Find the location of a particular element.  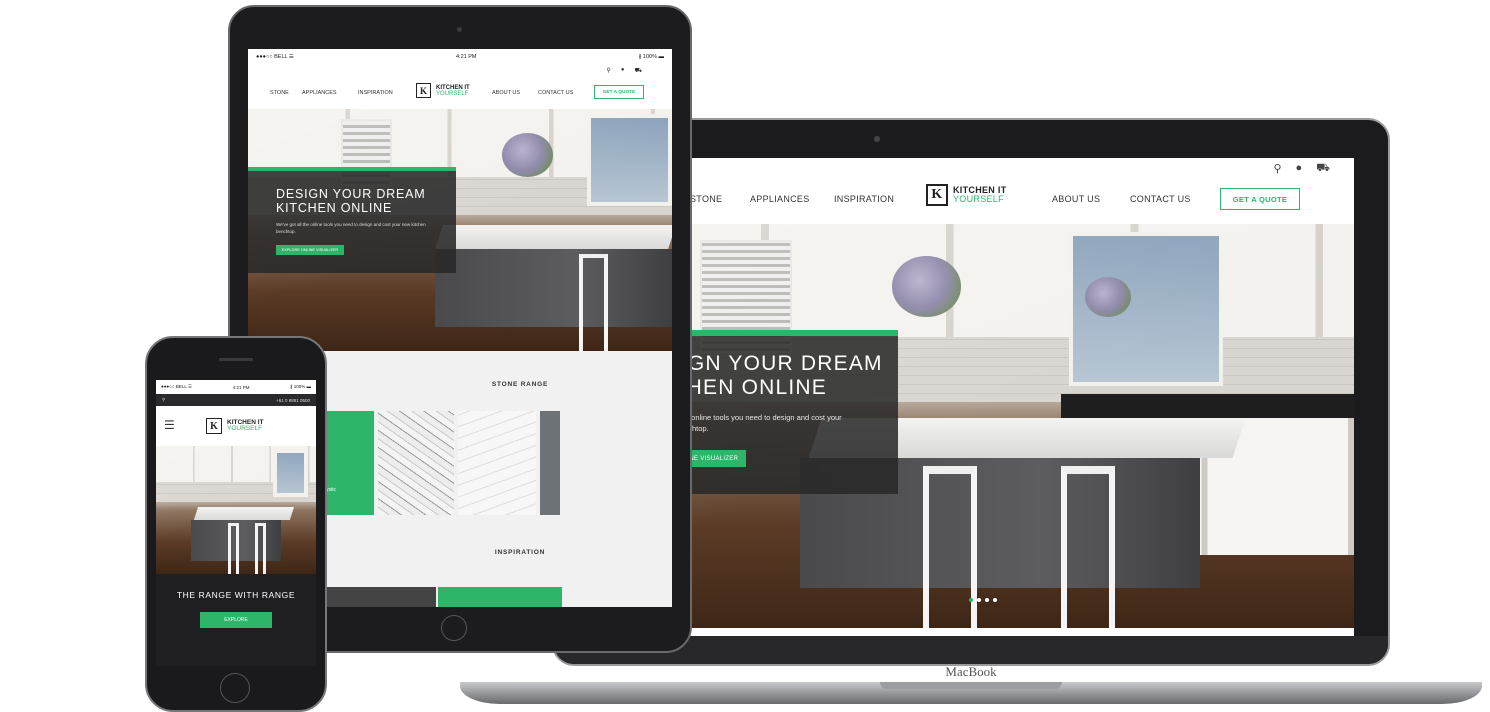

inspiration-title: INSPIRATION is located at coordinates (520, 552).